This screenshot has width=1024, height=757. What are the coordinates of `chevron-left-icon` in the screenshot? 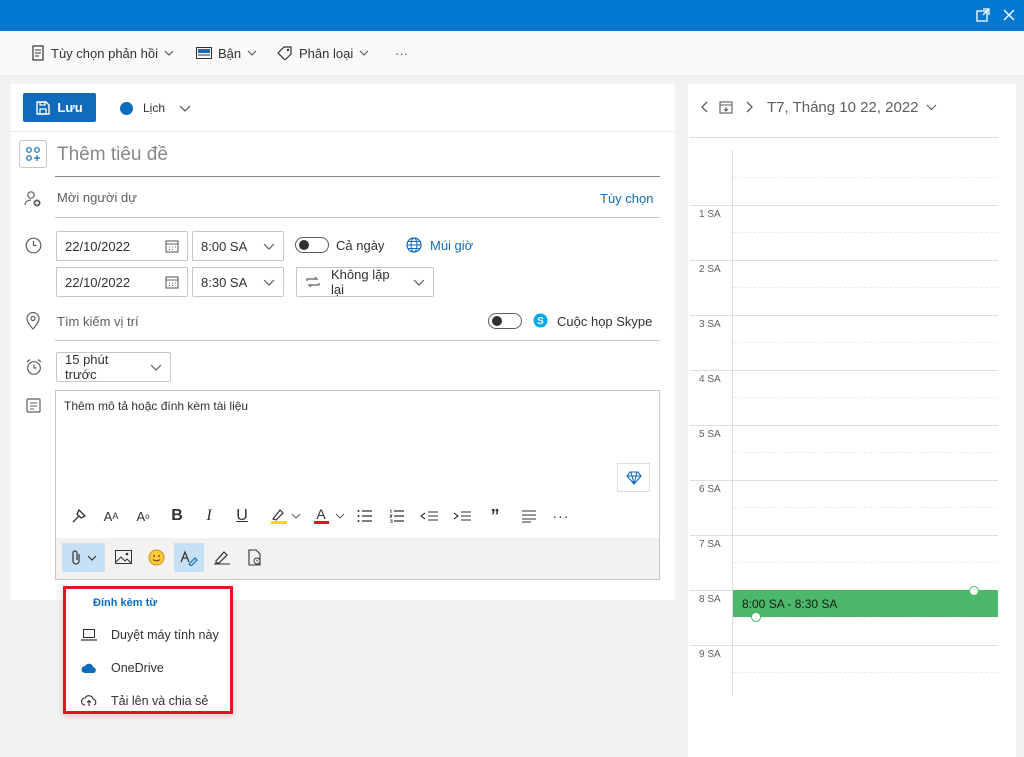 It's located at (705, 107).